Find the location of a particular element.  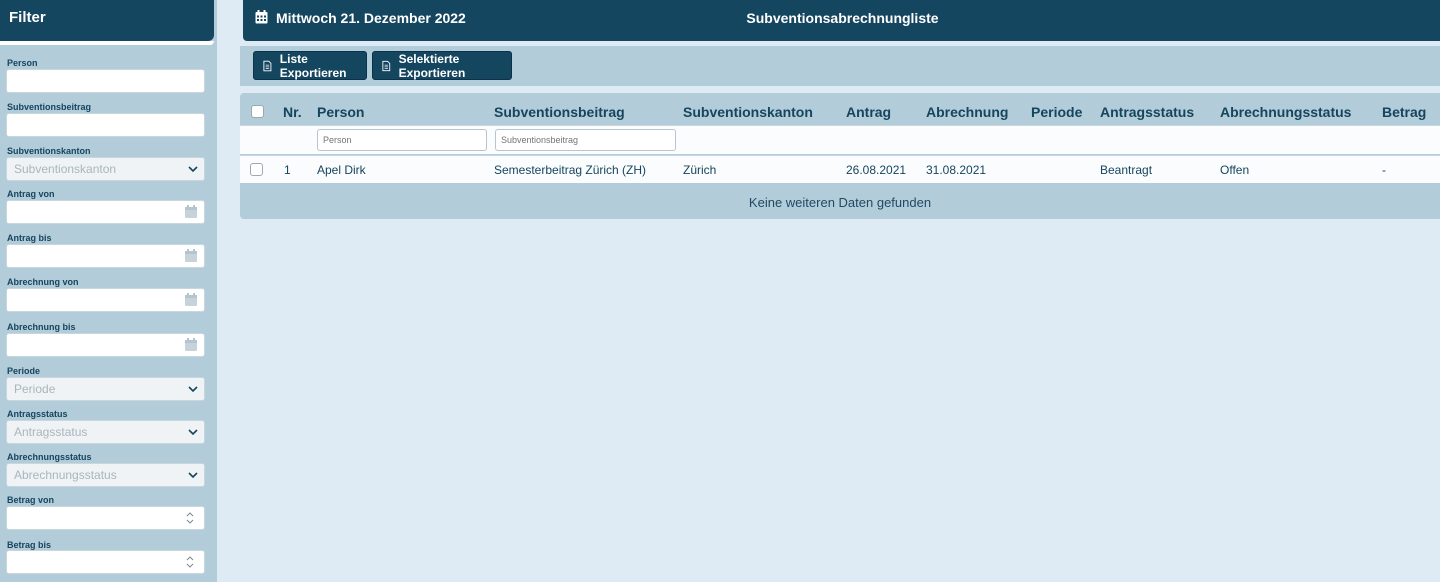

column-header-betrag: Betrag is located at coordinates (1404, 112).